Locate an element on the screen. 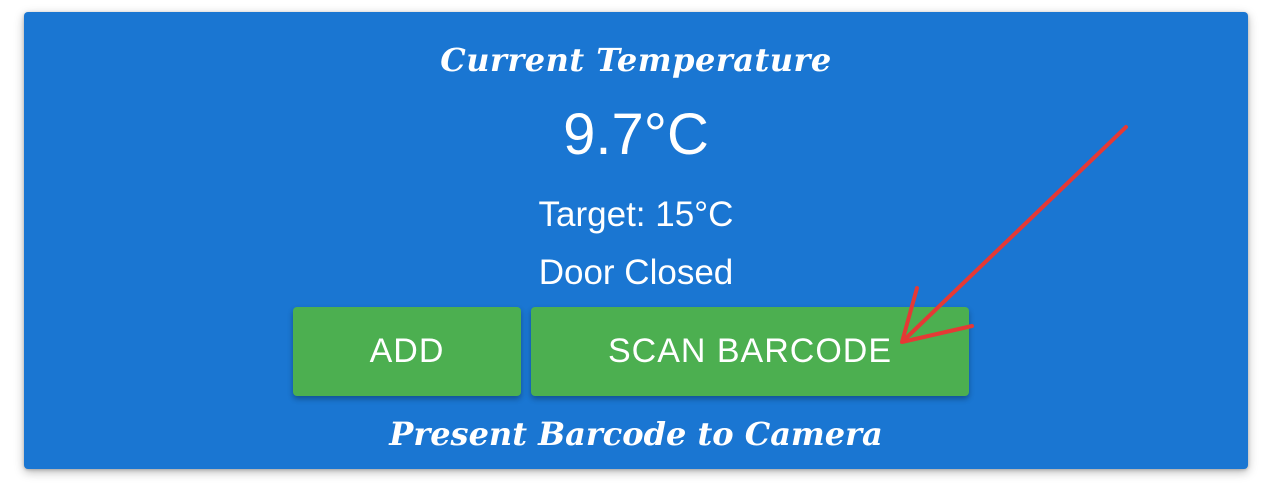  panel-title: Current Temperature is located at coordinates (636, 60).